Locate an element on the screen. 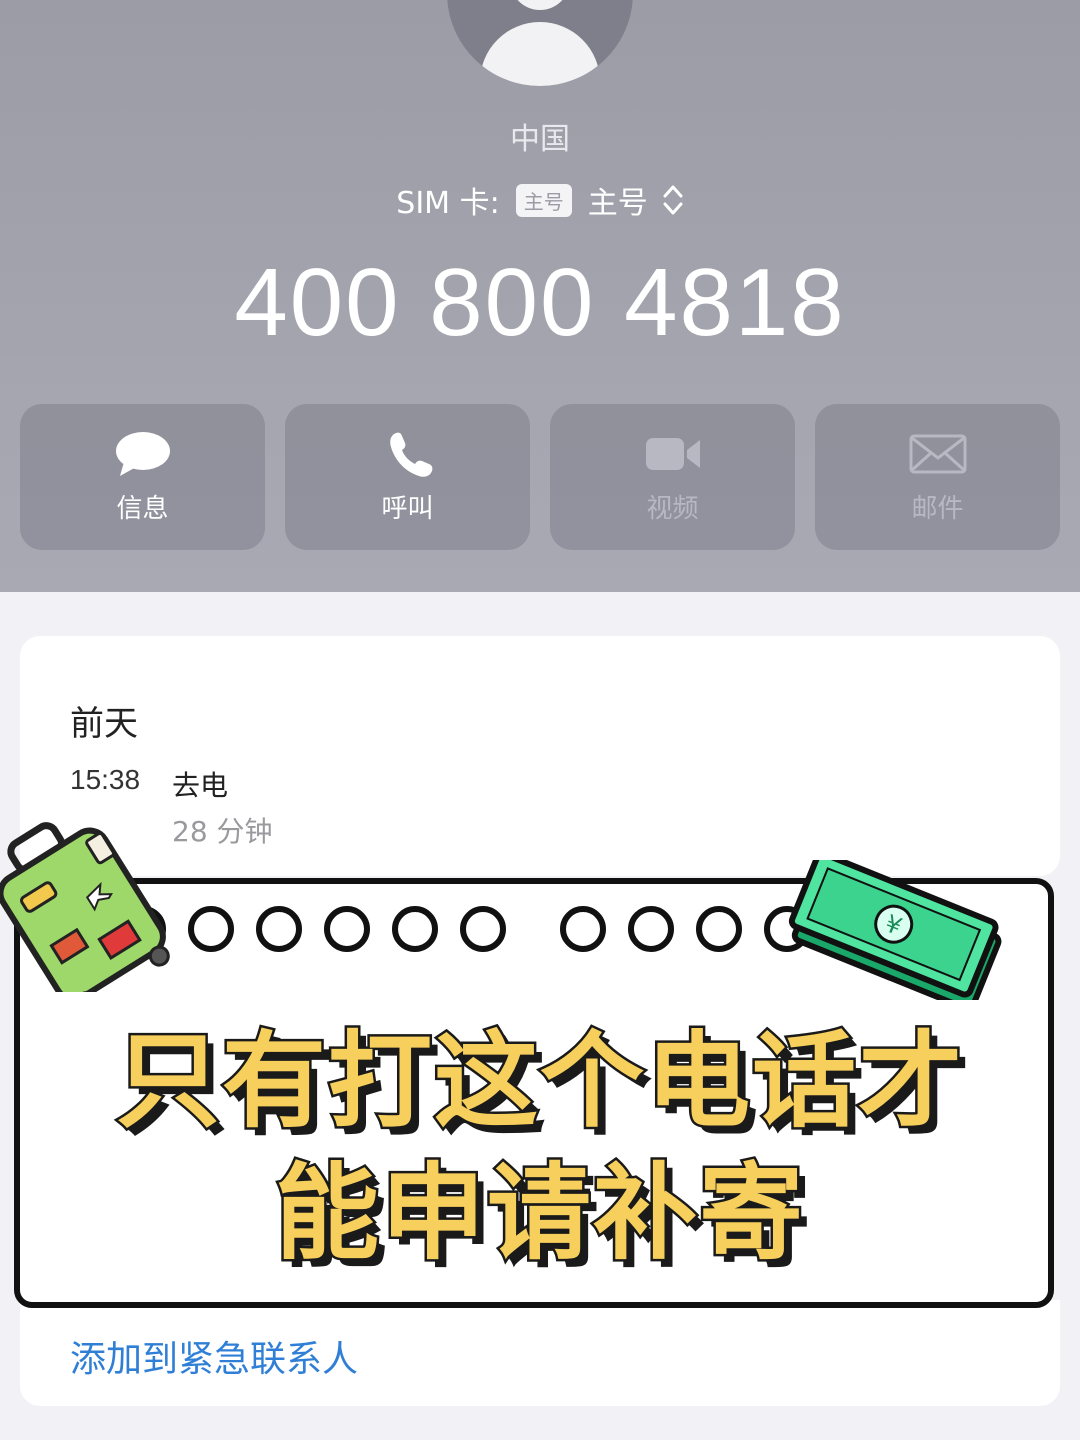 The height and width of the screenshot is (1440, 1080). action-buttons: 信息 呼叫 视频 邮件 is located at coordinates (540, 477).